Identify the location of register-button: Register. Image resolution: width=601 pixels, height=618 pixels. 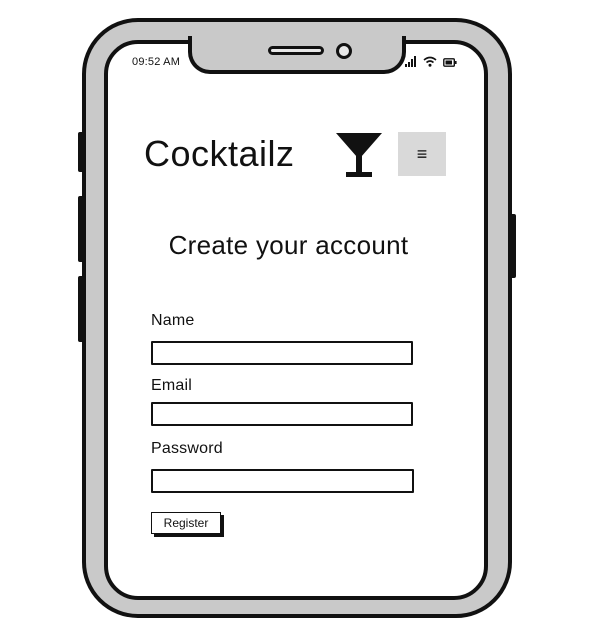
(186, 523).